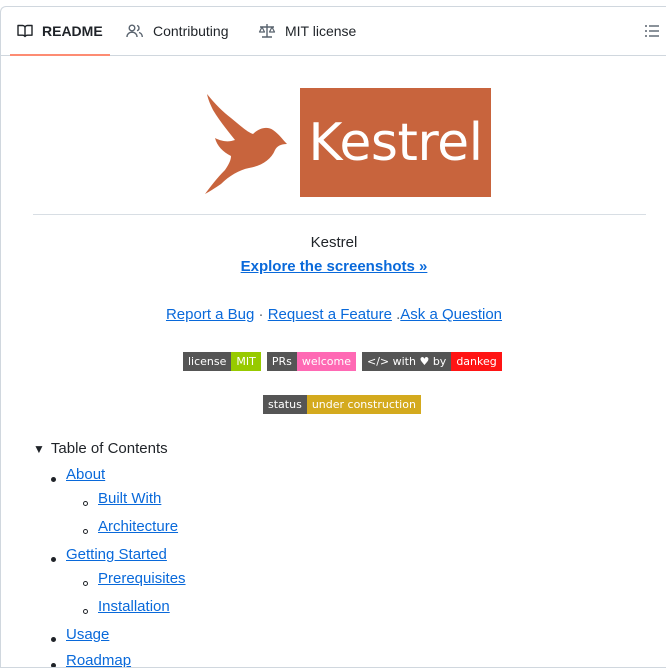 The width and height of the screenshot is (666, 668). What do you see at coordinates (406, 361) in the screenshot?
I see `badge-label: </> with ♥ by` at bounding box center [406, 361].